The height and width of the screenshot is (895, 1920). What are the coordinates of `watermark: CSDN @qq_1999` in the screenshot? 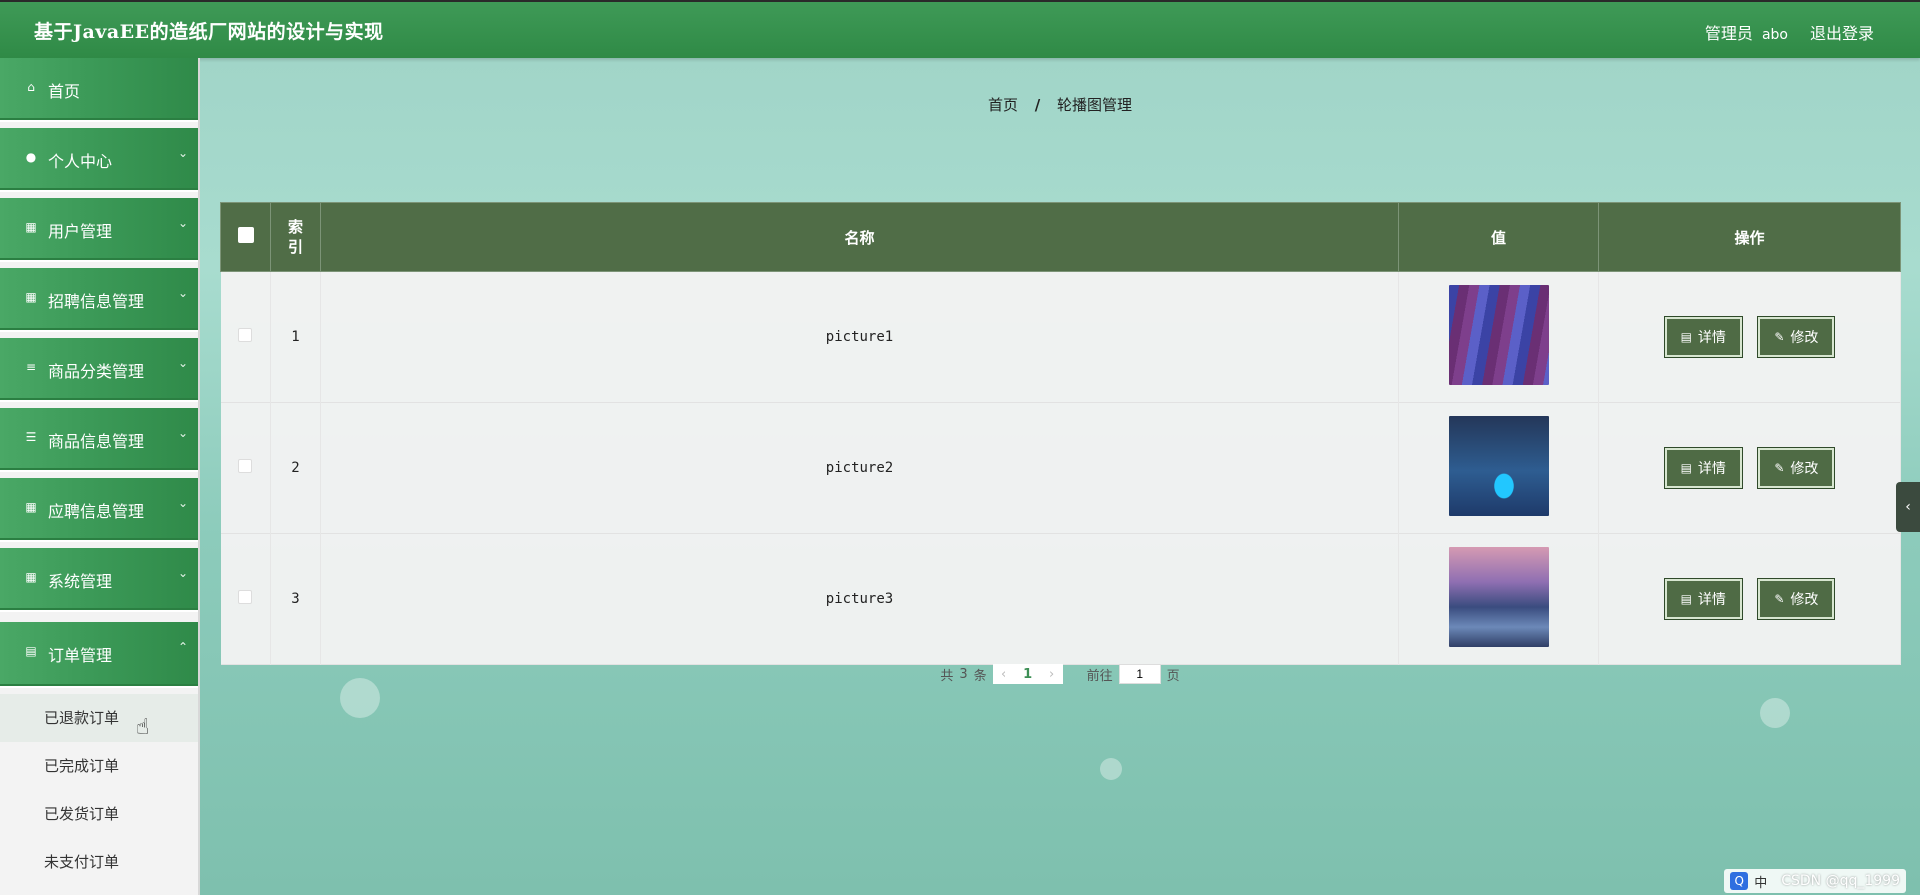 It's located at (1840, 881).